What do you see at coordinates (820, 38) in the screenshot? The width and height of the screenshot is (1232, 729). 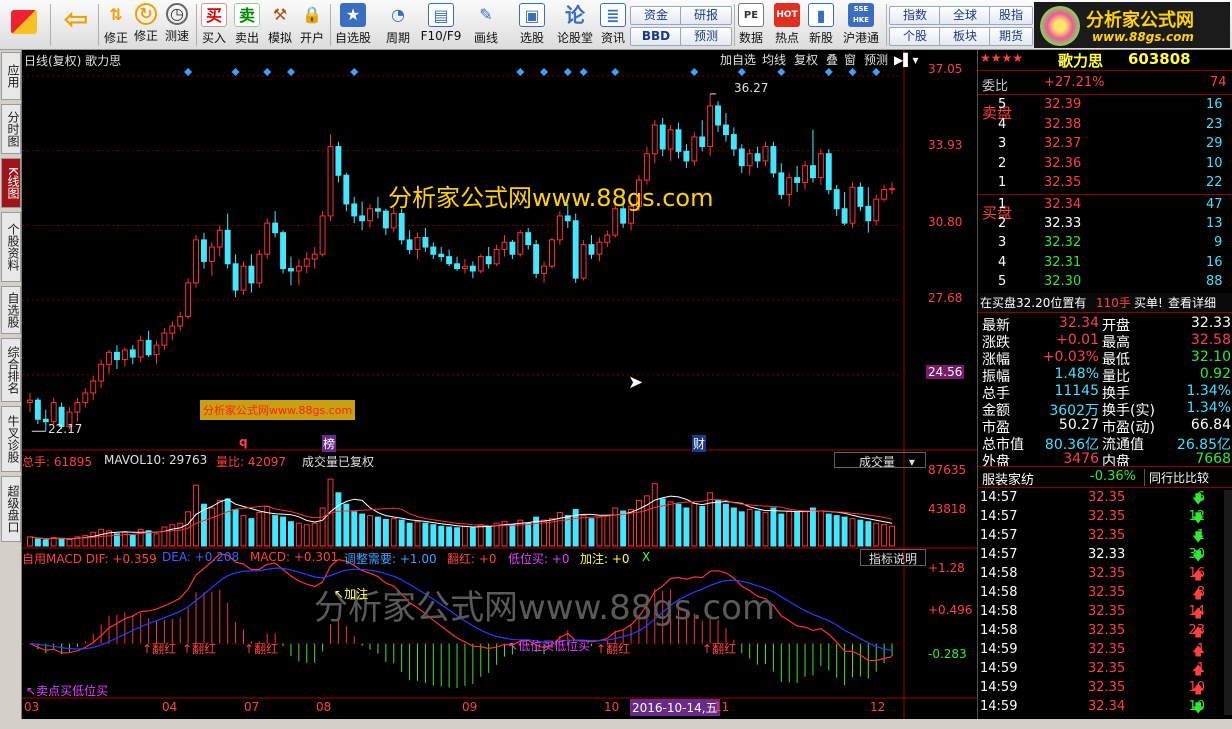 I see `ipo-label: 新股` at bounding box center [820, 38].